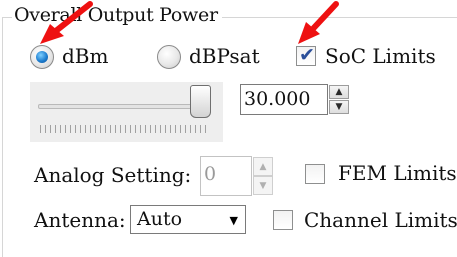  What do you see at coordinates (126, 112) in the screenshot?
I see `power-slider` at bounding box center [126, 112].